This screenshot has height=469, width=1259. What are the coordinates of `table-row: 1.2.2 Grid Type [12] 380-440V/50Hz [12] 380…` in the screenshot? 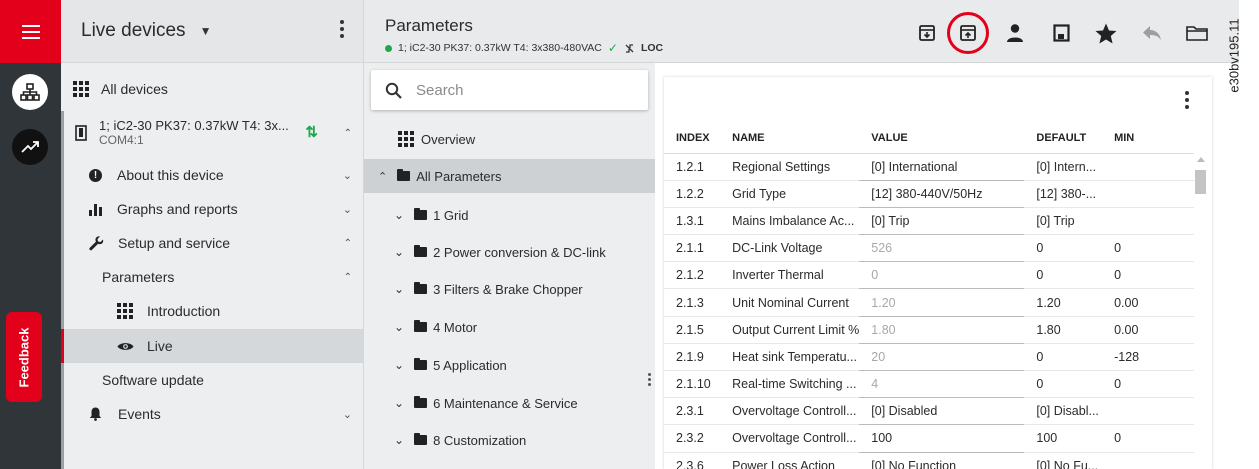 It's located at (929, 194).